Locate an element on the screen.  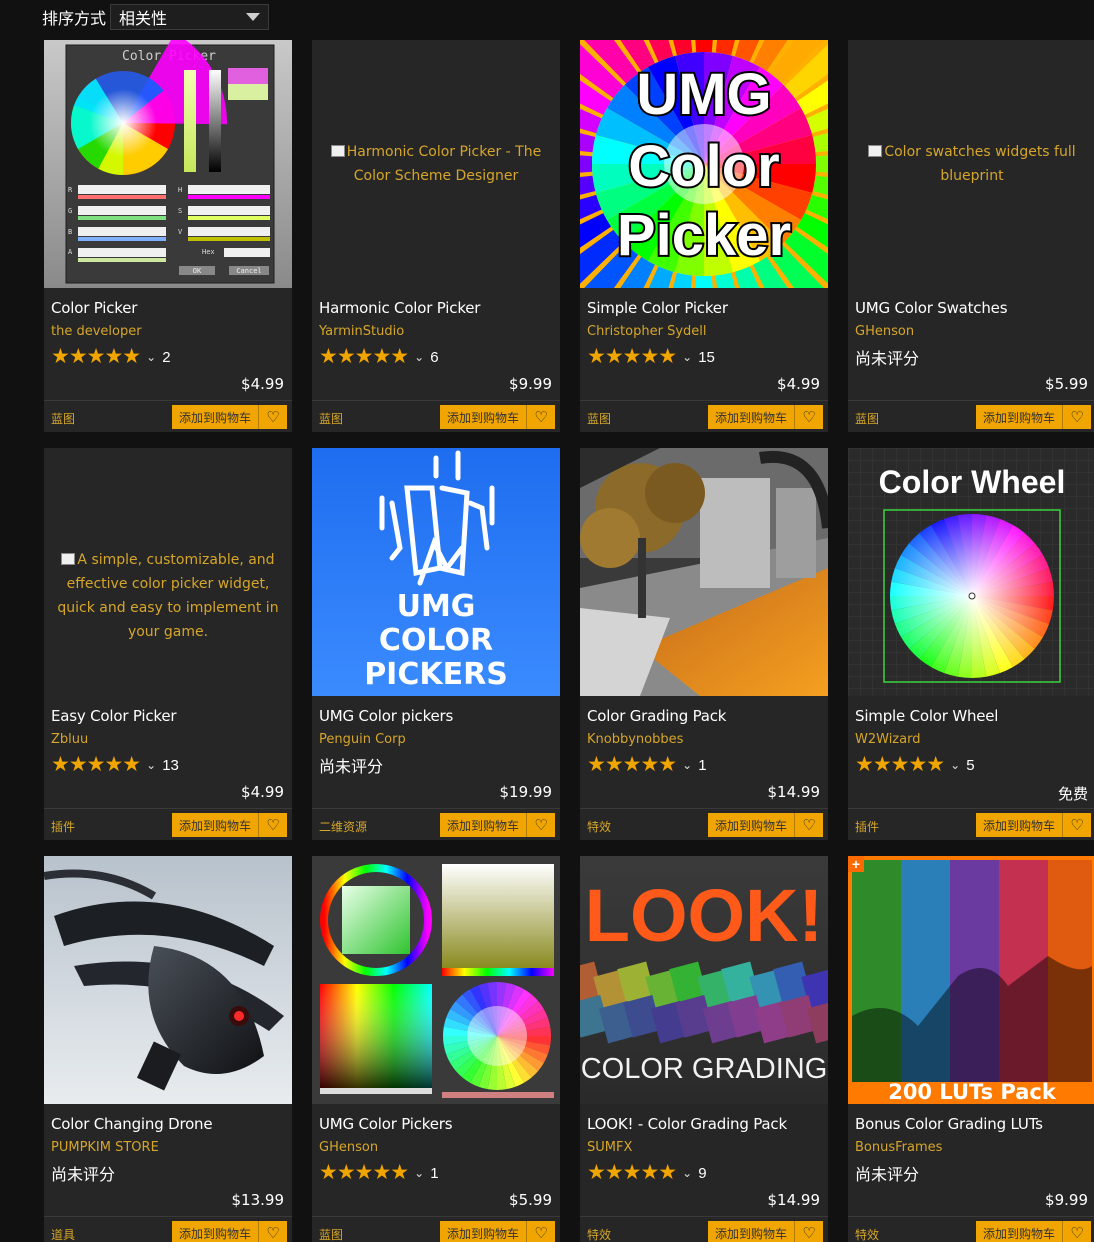
product-thumbnail: UMG COLOR PICKERS is located at coordinates (436, 572).